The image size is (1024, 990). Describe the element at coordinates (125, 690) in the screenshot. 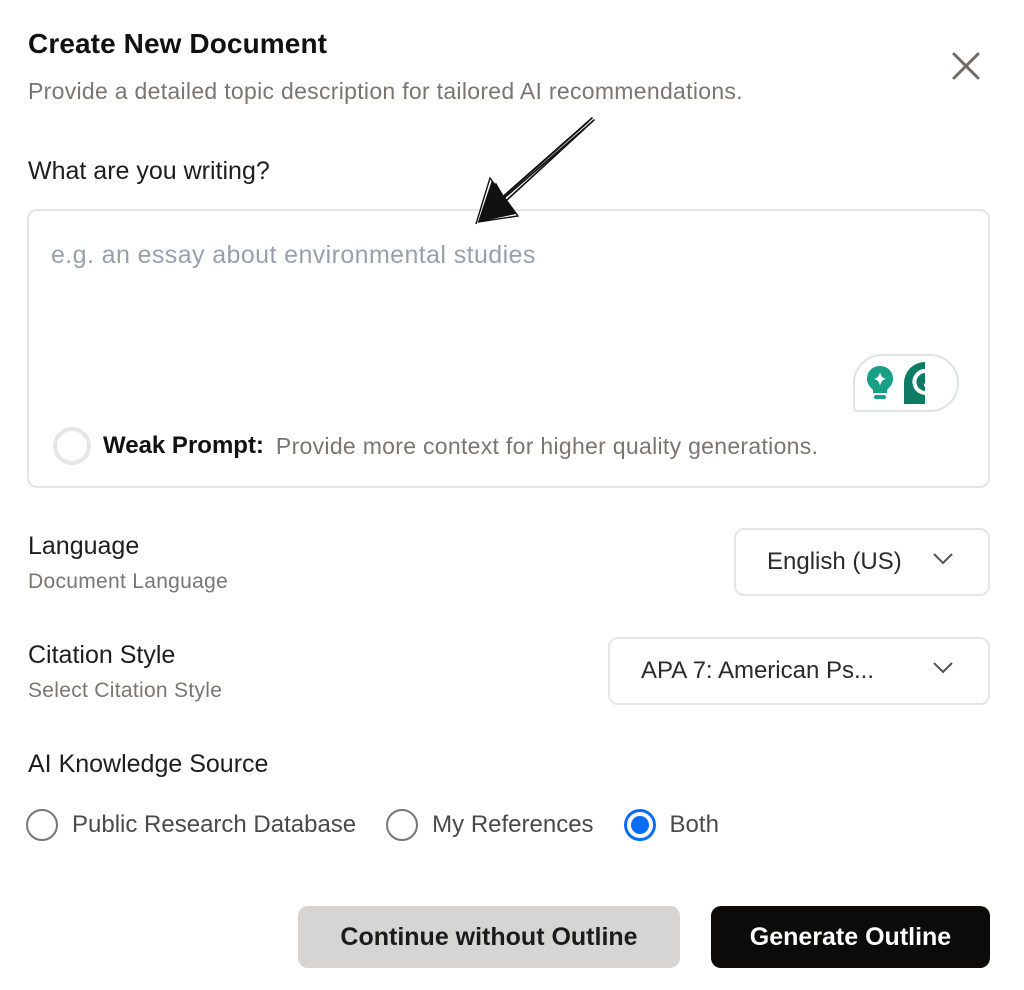

I see `citation-sublabel: Select Citation Style` at that location.